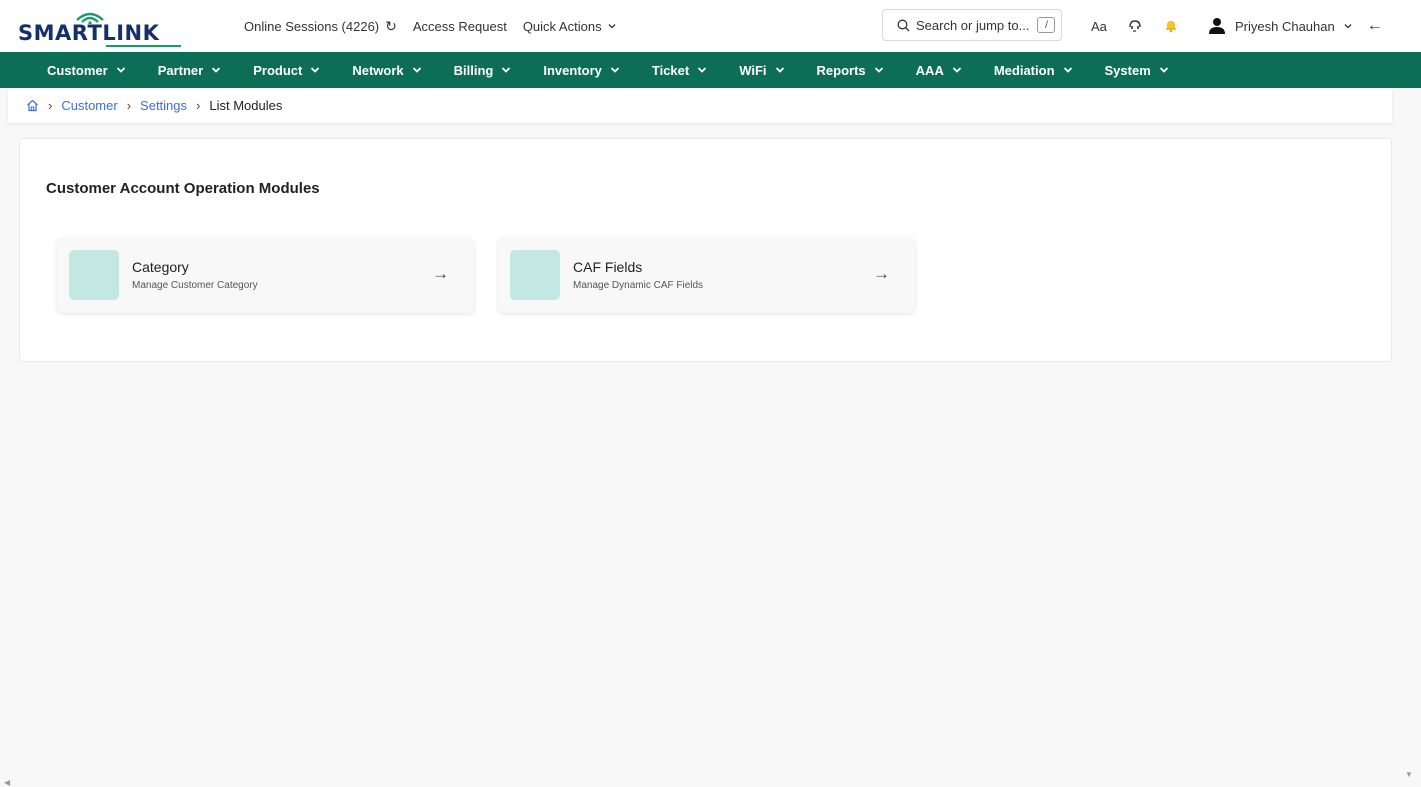 The width and height of the screenshot is (1421, 787). What do you see at coordinates (391, 26) in the screenshot?
I see `refresh-icon: ↻` at bounding box center [391, 26].